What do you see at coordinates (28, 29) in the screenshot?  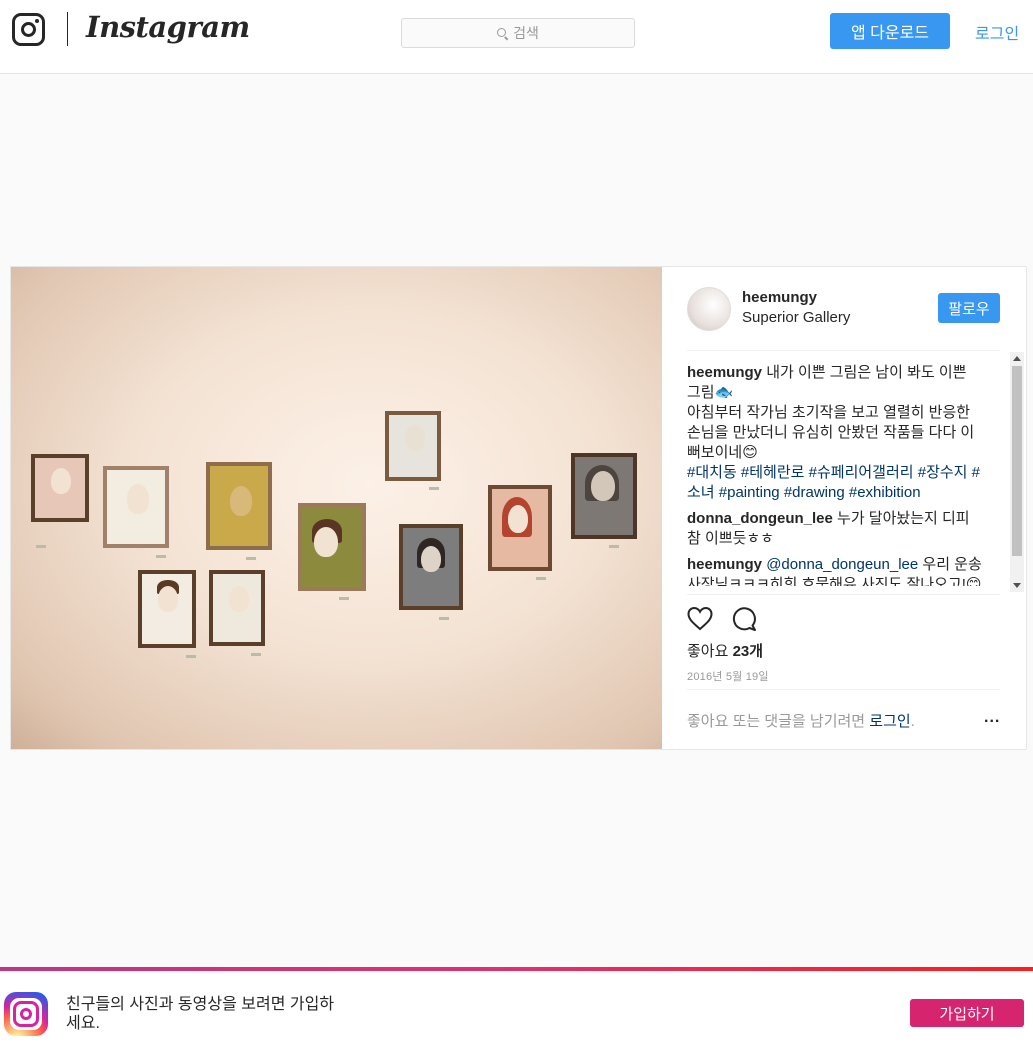 I see `instagram-glyph-icon` at bounding box center [28, 29].